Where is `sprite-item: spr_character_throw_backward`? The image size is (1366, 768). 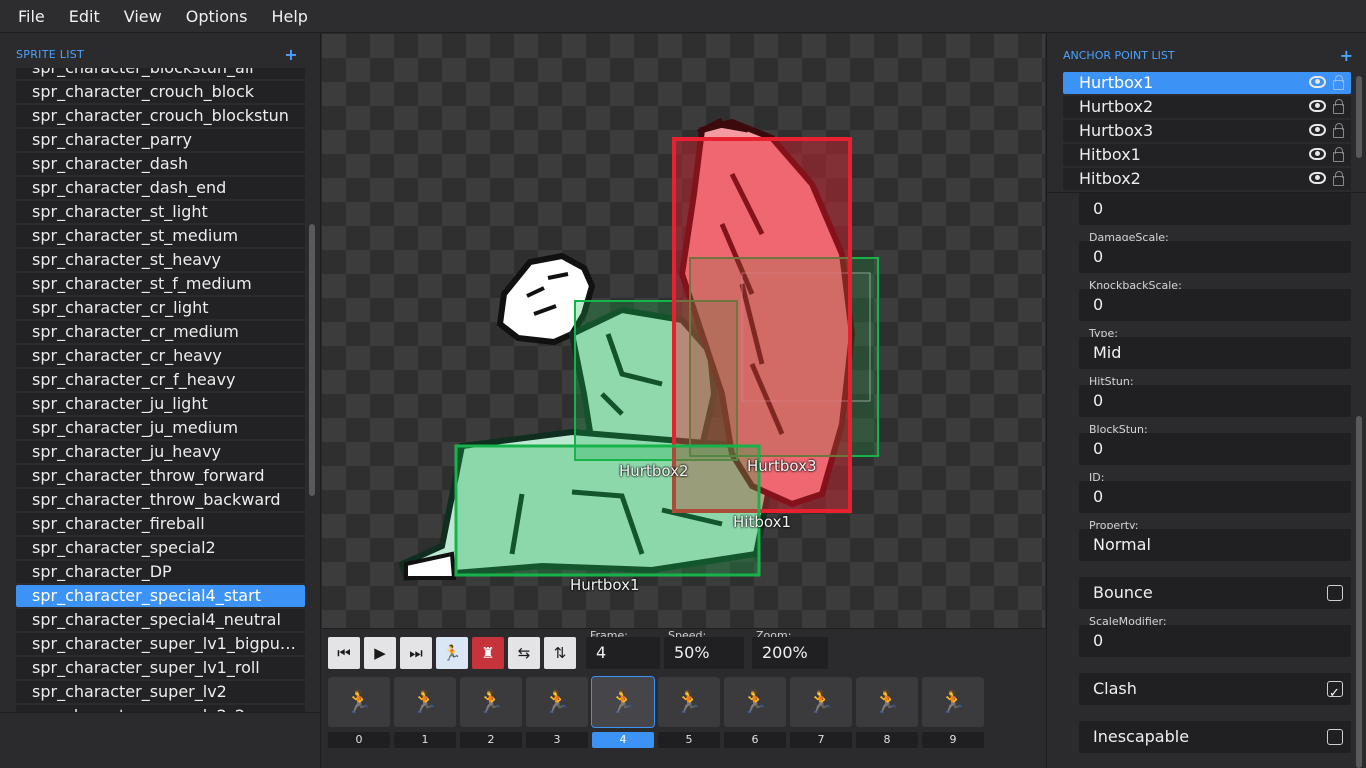 sprite-item: spr_character_throw_backward is located at coordinates (160, 500).